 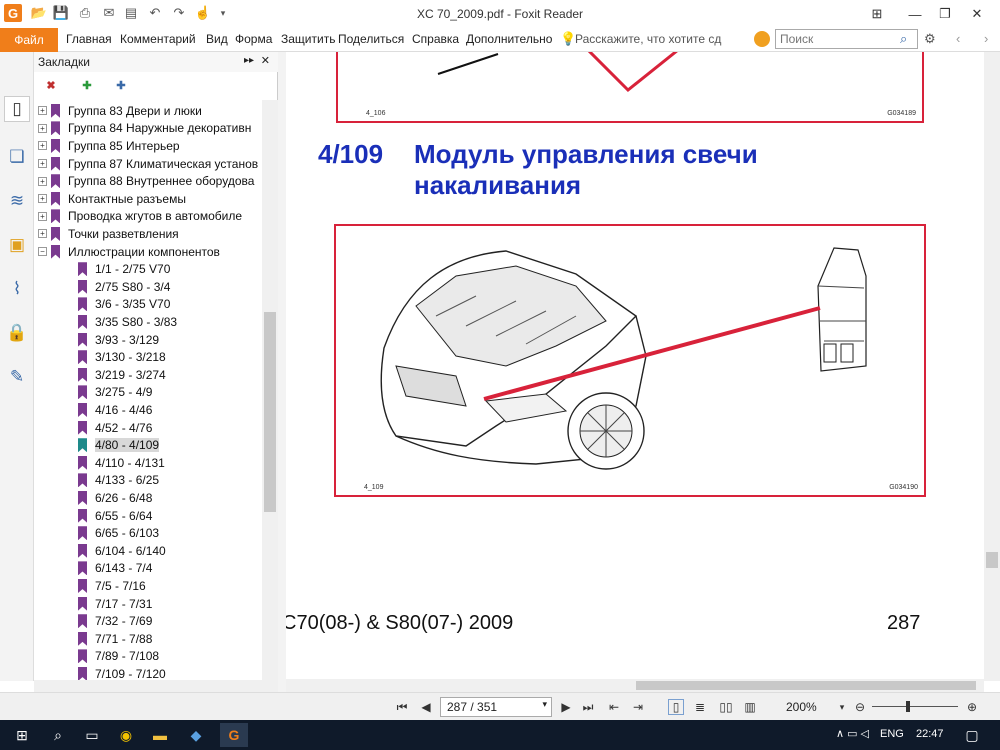 What do you see at coordinates (986, 38) in the screenshot?
I see `forward-arrow-icon: ›` at bounding box center [986, 38].